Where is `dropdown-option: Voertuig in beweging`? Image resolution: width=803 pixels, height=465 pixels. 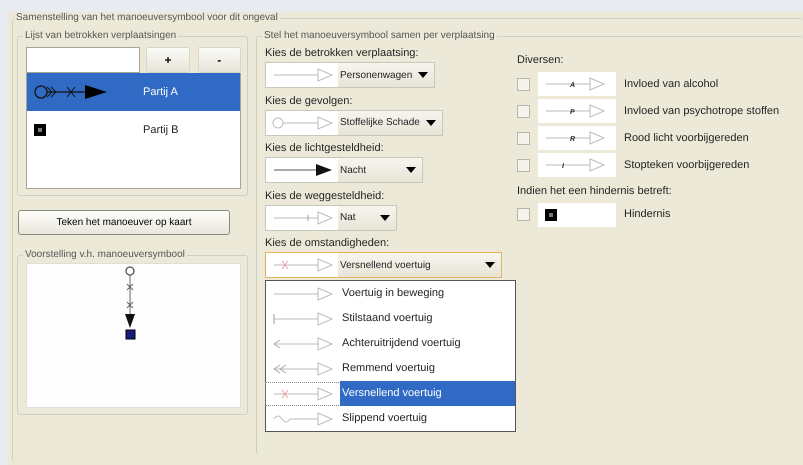 dropdown-option: Voertuig in beweging is located at coordinates (390, 293).